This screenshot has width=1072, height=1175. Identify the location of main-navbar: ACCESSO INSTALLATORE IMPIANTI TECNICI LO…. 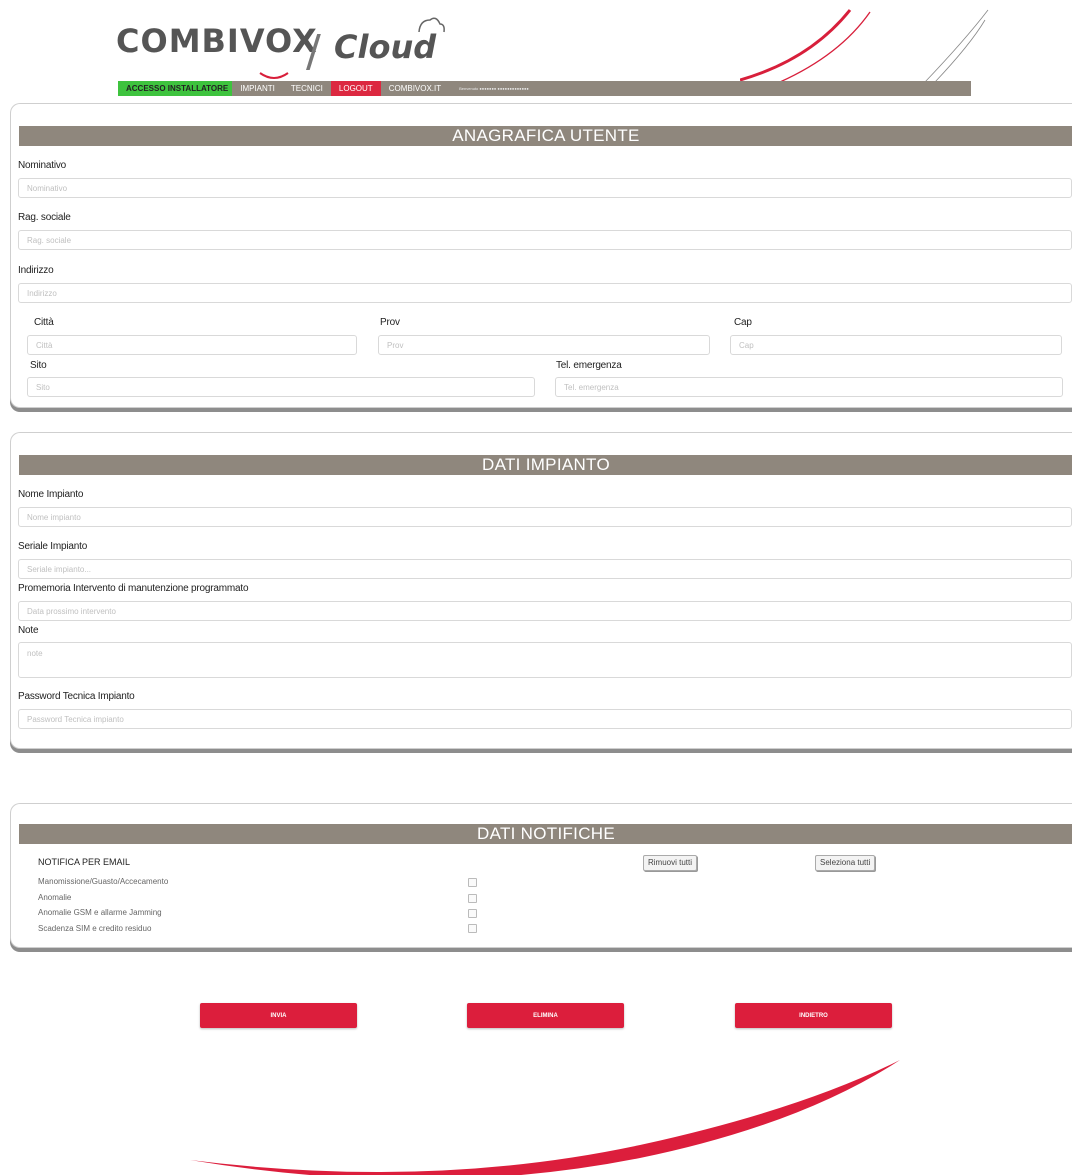
(544, 88).